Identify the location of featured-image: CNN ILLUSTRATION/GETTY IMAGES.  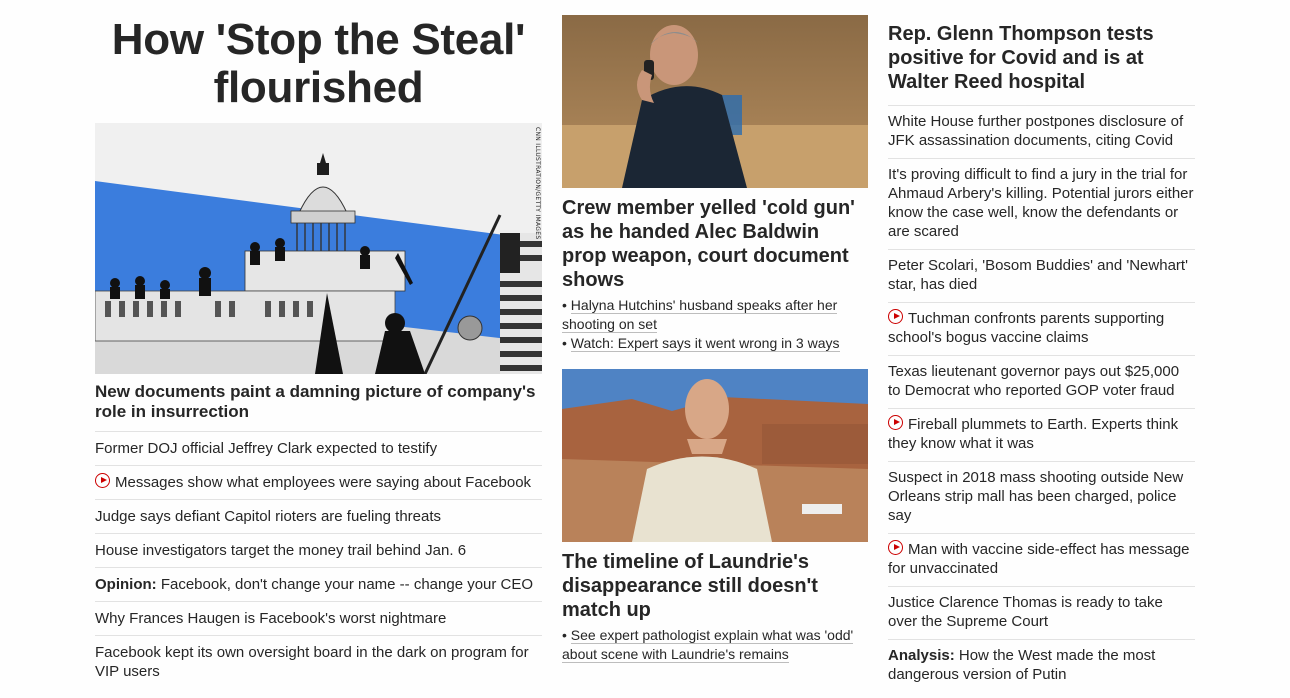
(318, 248).